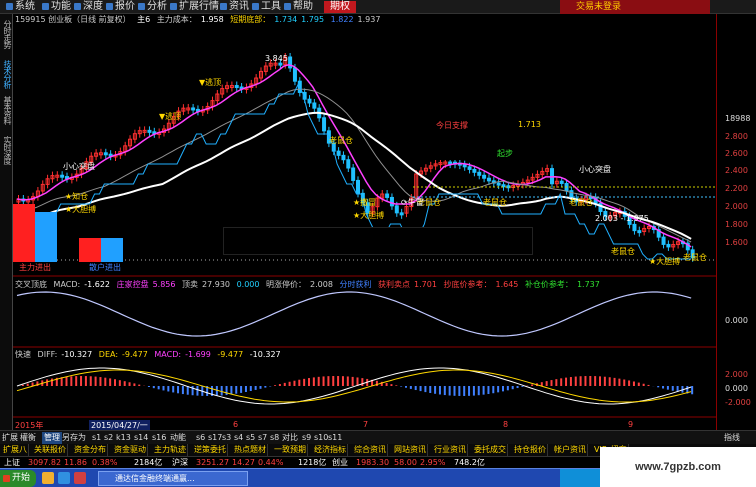  Describe the element at coordinates (250, 438) in the screenshot. I see `indicator-tab: s5` at that location.